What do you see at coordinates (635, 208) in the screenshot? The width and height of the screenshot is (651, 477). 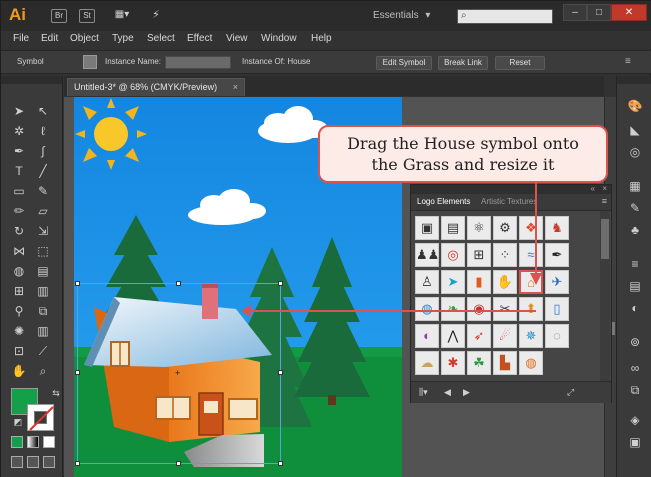 I see `brushes-icon: ✎` at bounding box center [635, 208].